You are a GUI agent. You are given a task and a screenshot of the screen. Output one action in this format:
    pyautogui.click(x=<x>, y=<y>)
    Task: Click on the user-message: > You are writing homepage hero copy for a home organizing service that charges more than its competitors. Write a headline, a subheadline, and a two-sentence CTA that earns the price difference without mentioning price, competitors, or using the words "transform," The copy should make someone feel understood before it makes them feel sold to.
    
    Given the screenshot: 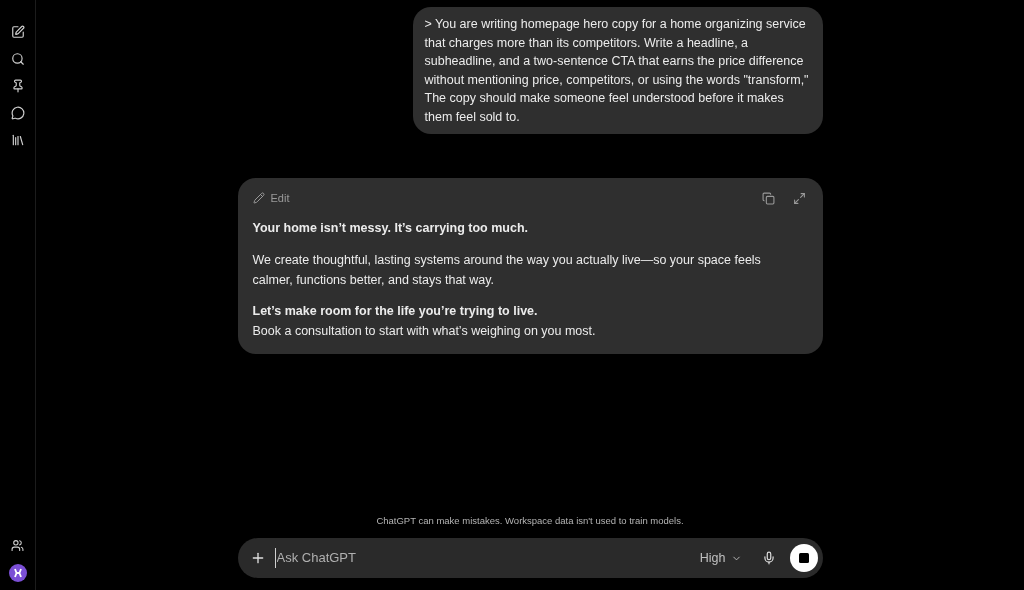 What is the action you would take?
    pyautogui.click(x=617, y=71)
    